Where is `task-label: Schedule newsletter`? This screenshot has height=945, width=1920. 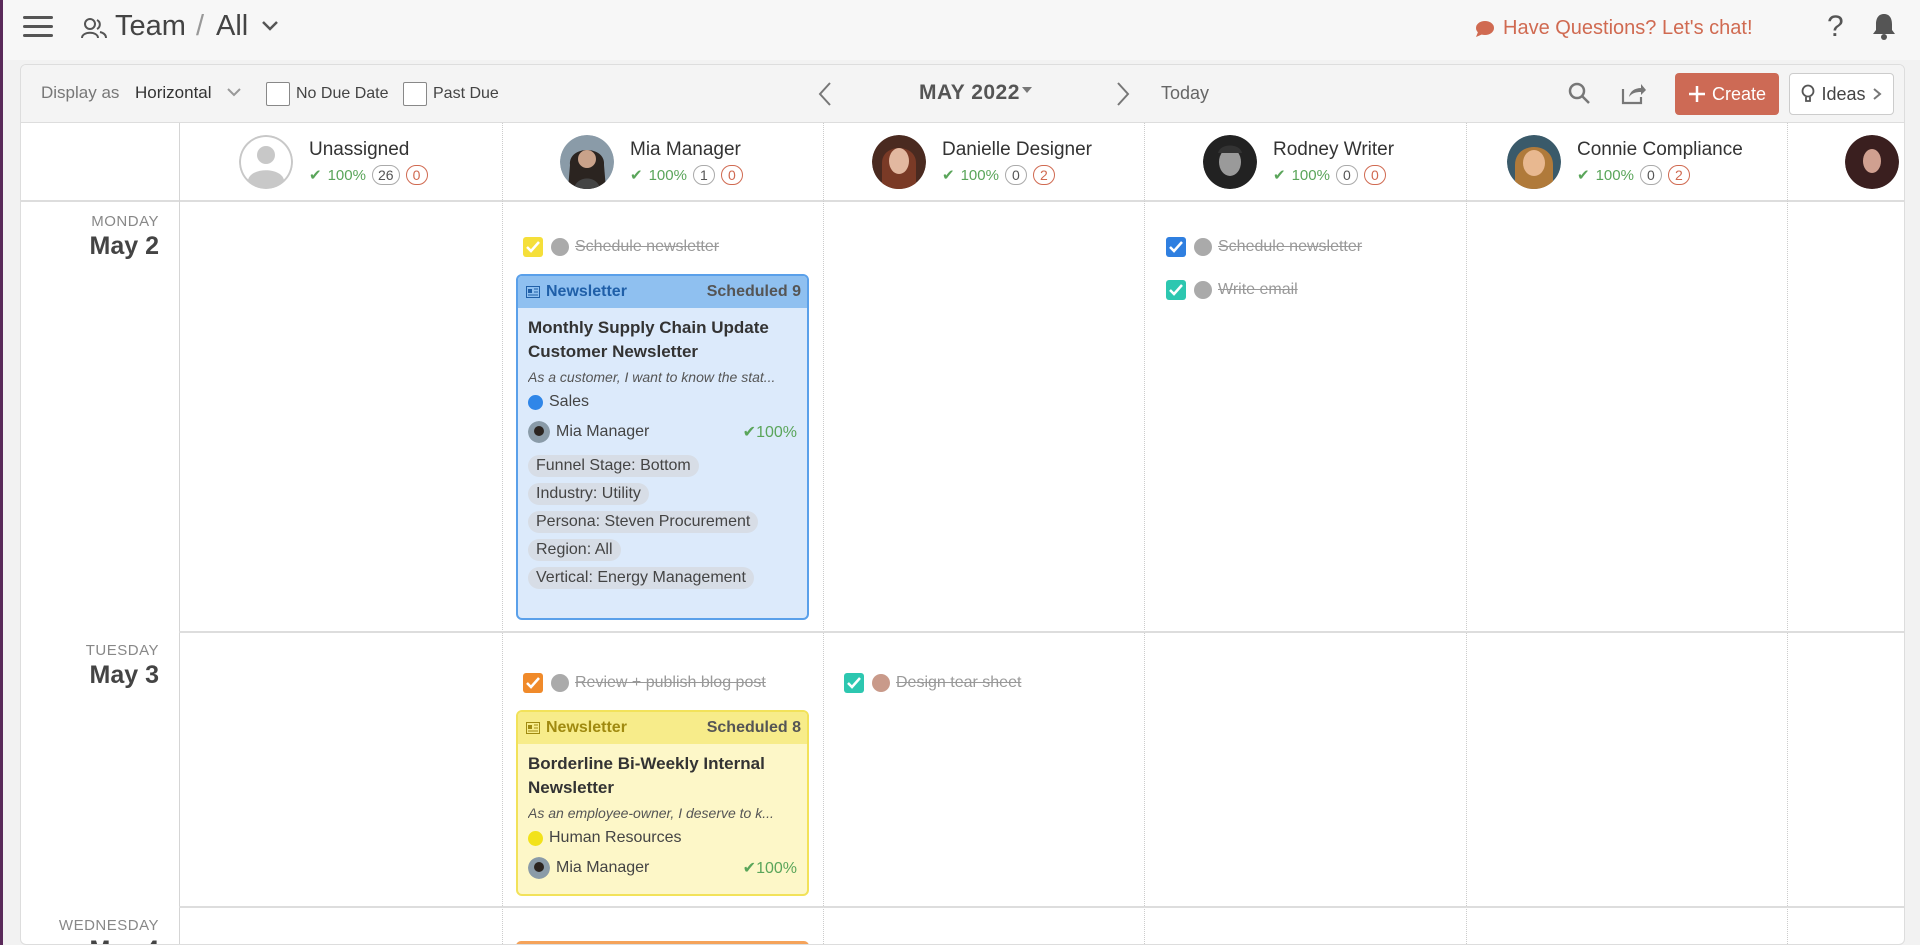 task-label: Schedule newsletter is located at coordinates (647, 246).